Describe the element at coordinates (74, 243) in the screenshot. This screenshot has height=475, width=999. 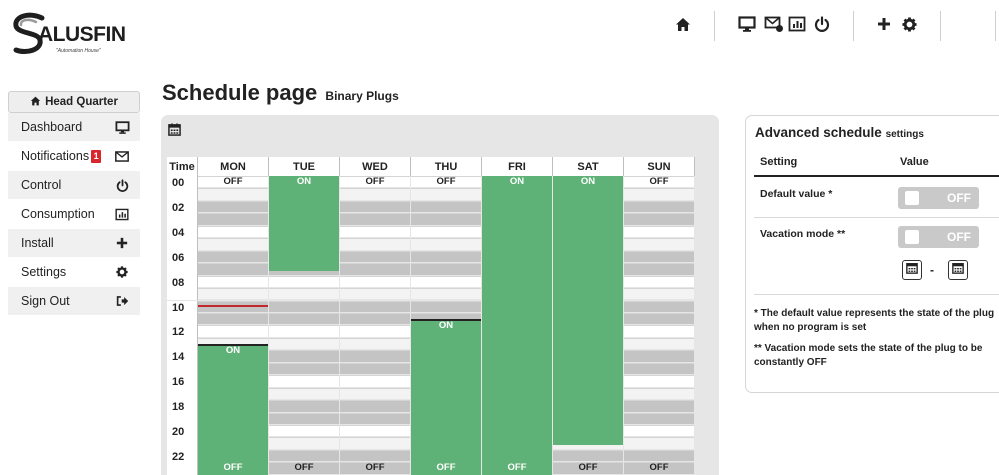
I see `sidebar-item-install: Install` at that location.